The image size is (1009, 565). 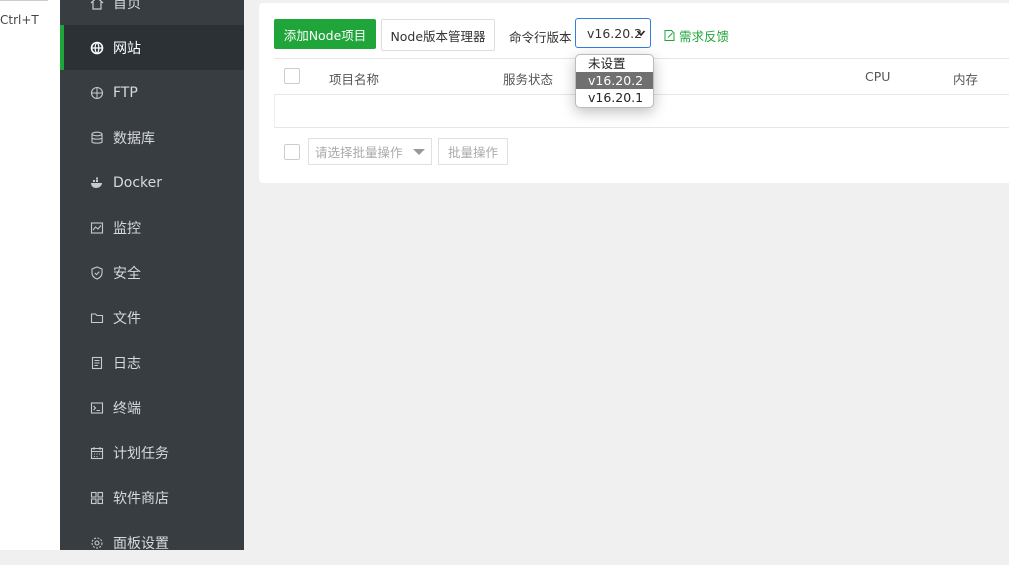 What do you see at coordinates (354, 79) in the screenshot?
I see `column-header-name: 项目名称` at bounding box center [354, 79].